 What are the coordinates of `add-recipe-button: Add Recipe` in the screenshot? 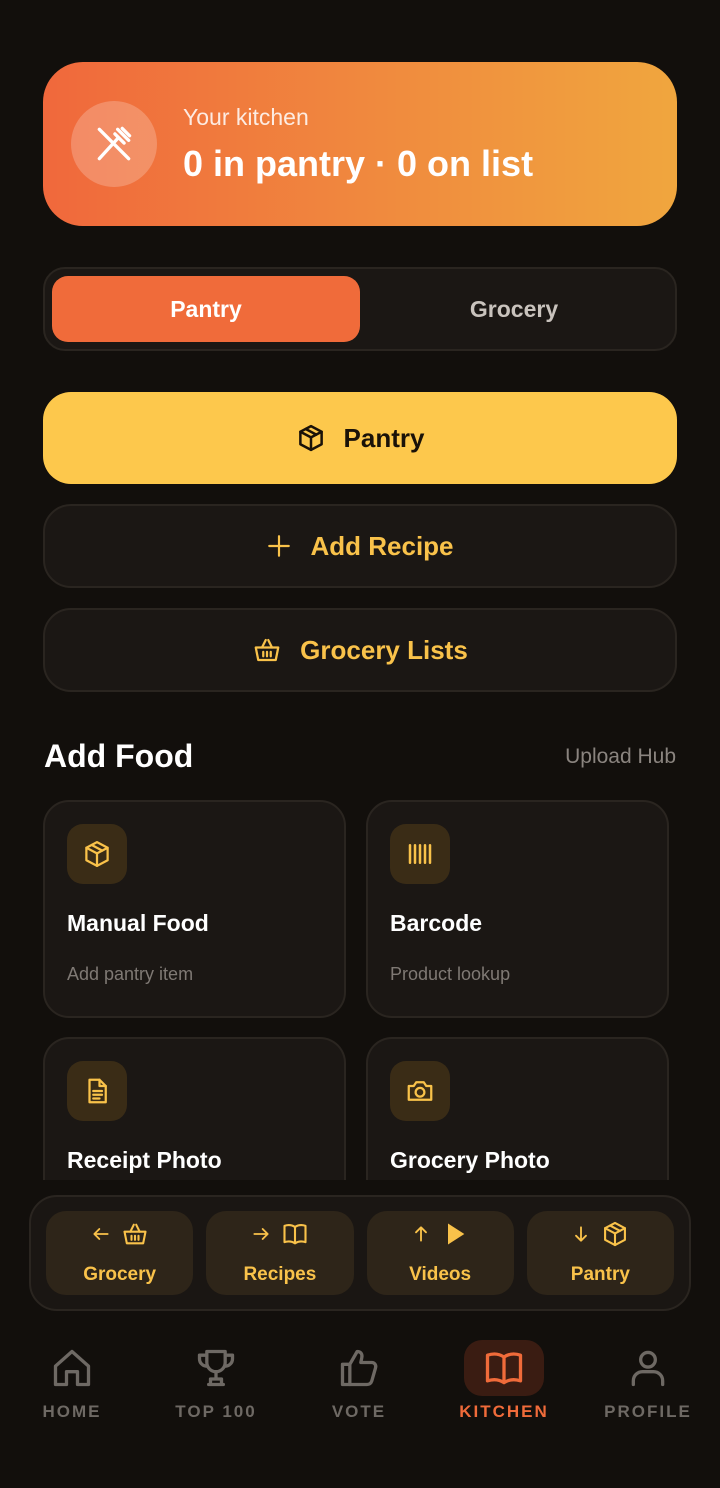 It's located at (360, 546).